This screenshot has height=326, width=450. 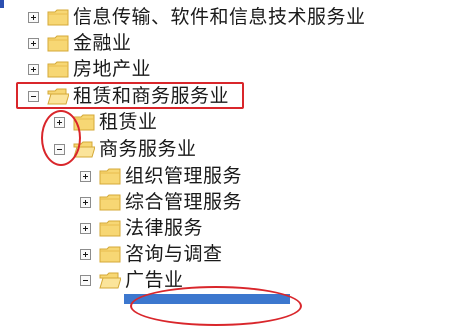 I want to click on collapse-minus-icon, so click(x=85, y=280).